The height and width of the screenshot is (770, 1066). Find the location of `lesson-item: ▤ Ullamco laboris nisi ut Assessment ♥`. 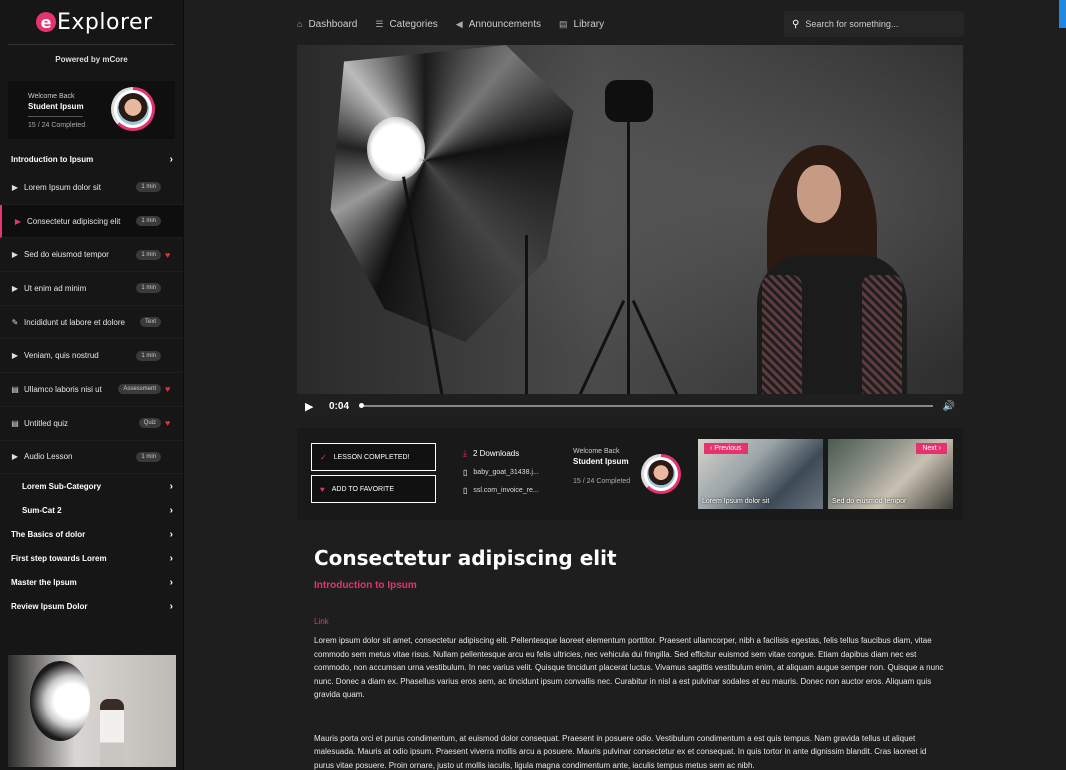

lesson-item: ▤ Ullamco laboris nisi ut Assessment ♥ is located at coordinates (91, 390).